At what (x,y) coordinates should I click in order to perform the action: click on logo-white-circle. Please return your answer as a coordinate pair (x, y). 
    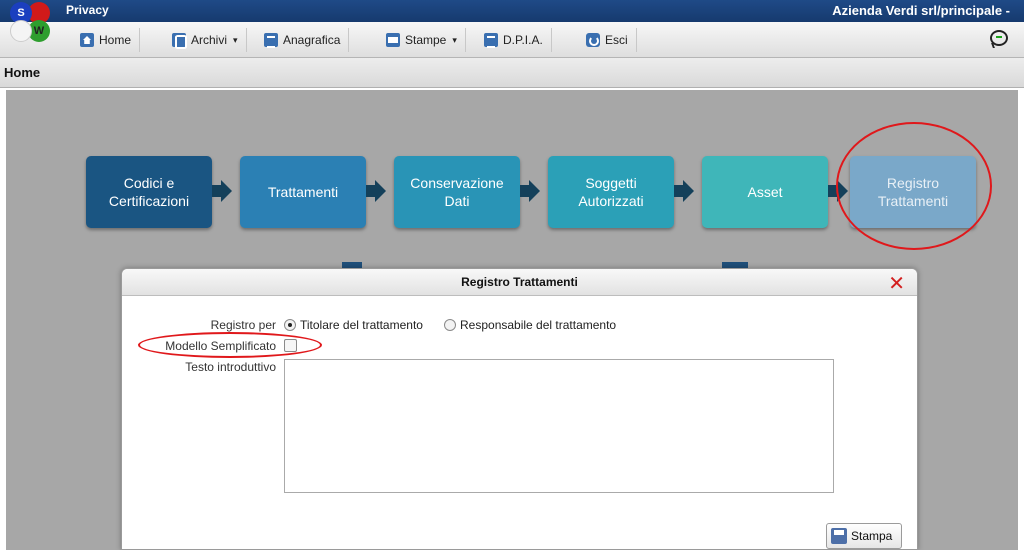
    Looking at the image, I should click on (21, 31).